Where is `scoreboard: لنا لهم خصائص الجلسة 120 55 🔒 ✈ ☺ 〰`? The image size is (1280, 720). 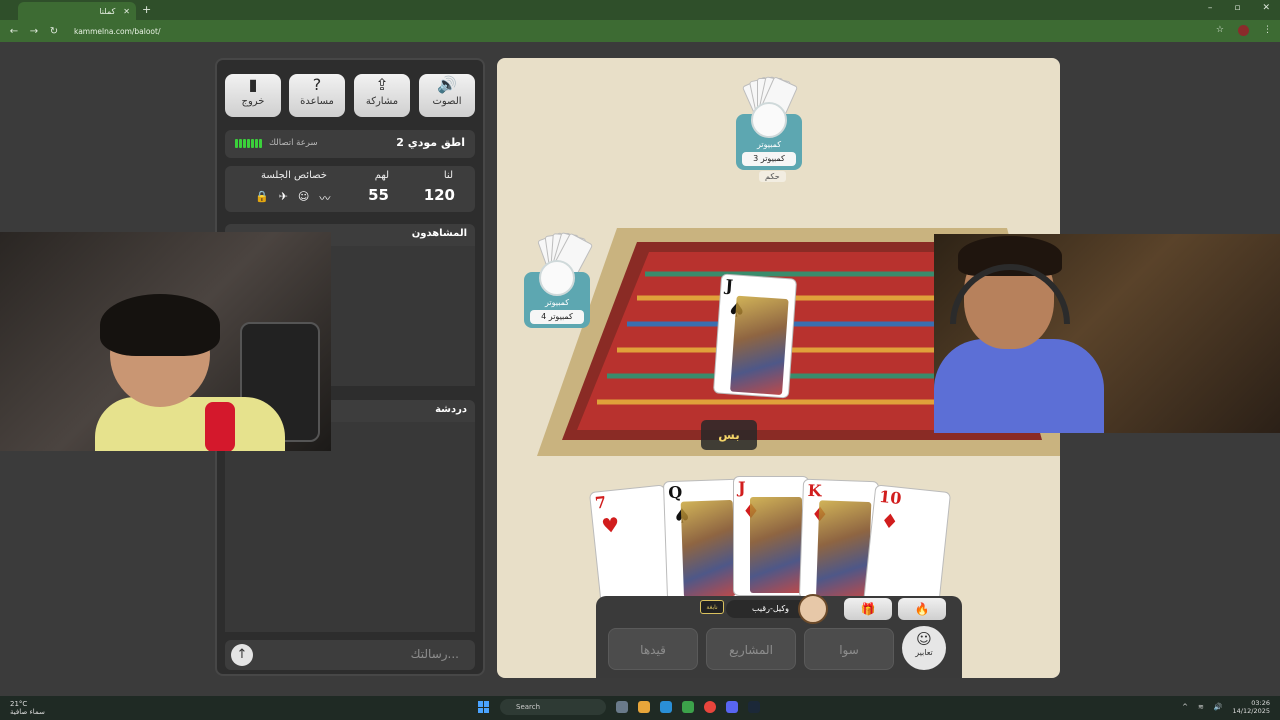 scoreboard: لنا لهم خصائص الجلسة 120 55 🔒 ✈ ☺ 〰 is located at coordinates (350, 189).